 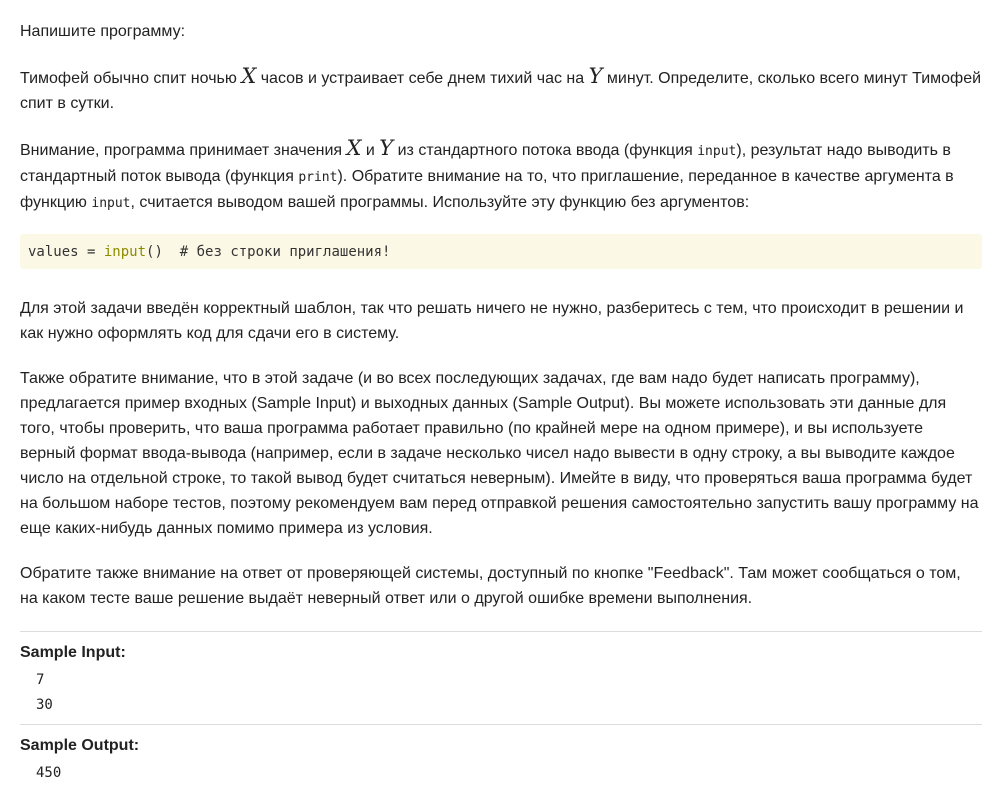 What do you see at coordinates (44, 705) in the screenshot?
I see `sample-input-line: 30` at bounding box center [44, 705].